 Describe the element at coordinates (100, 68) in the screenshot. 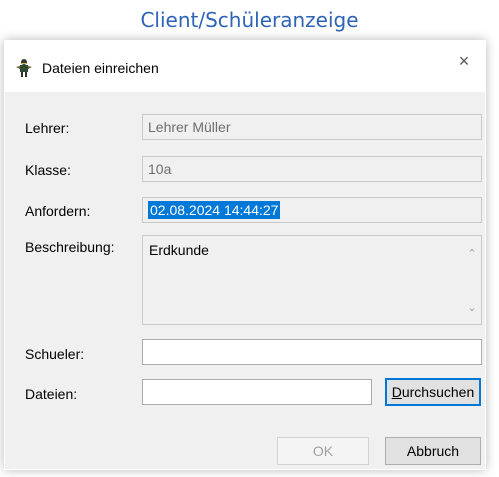

I see `dialog-title: Dateien einreichen` at that location.